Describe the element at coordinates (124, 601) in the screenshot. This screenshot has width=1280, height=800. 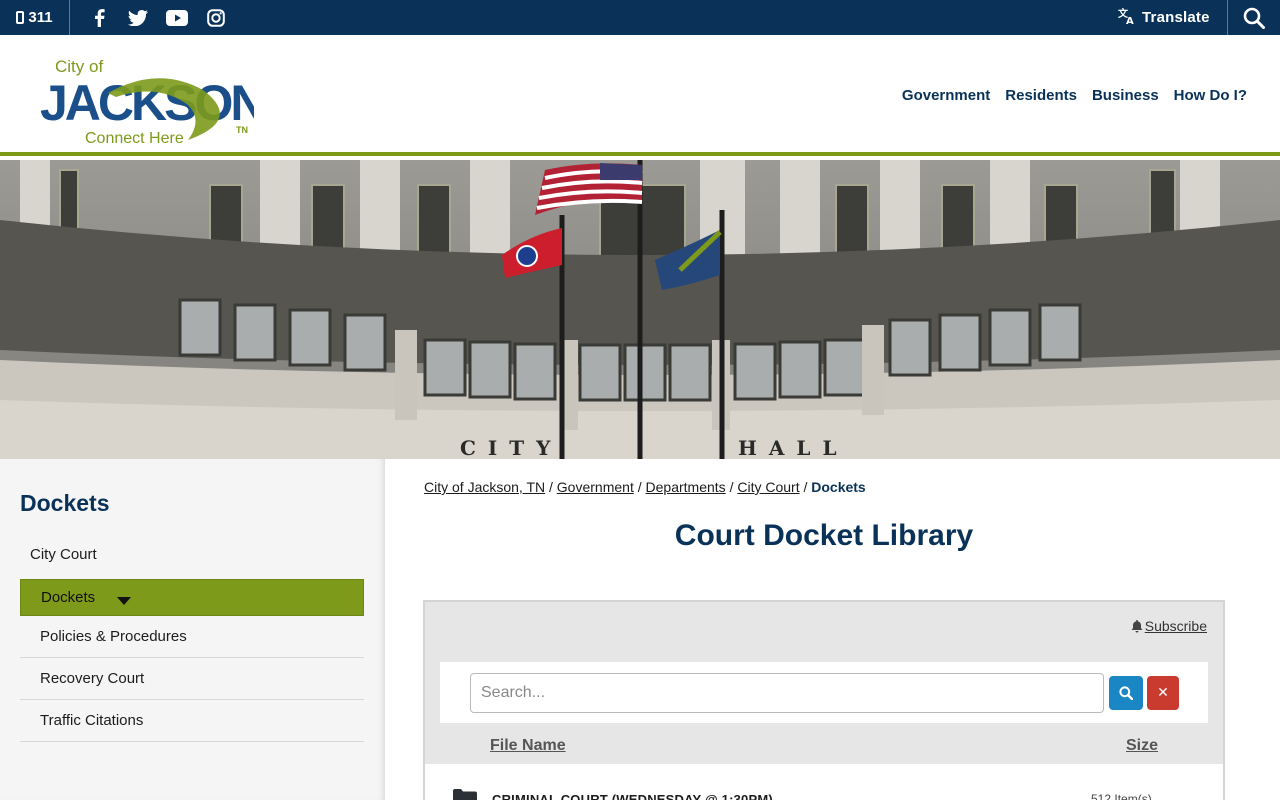
I see `caret-down-icon` at that location.